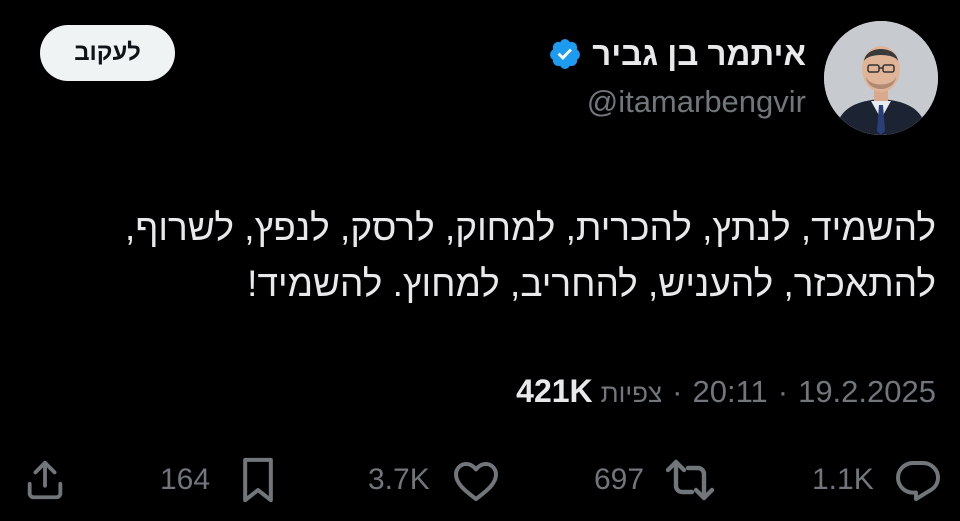 The image size is (960, 521). Describe the element at coordinates (867, 392) in the screenshot. I see `tweet-date: 19.2.2025` at that location.